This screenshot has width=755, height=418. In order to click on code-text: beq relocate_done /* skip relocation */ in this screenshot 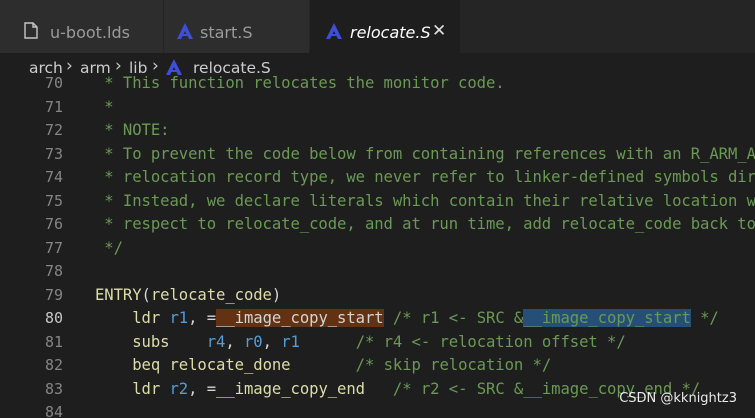, I will do `click(342, 365)`.